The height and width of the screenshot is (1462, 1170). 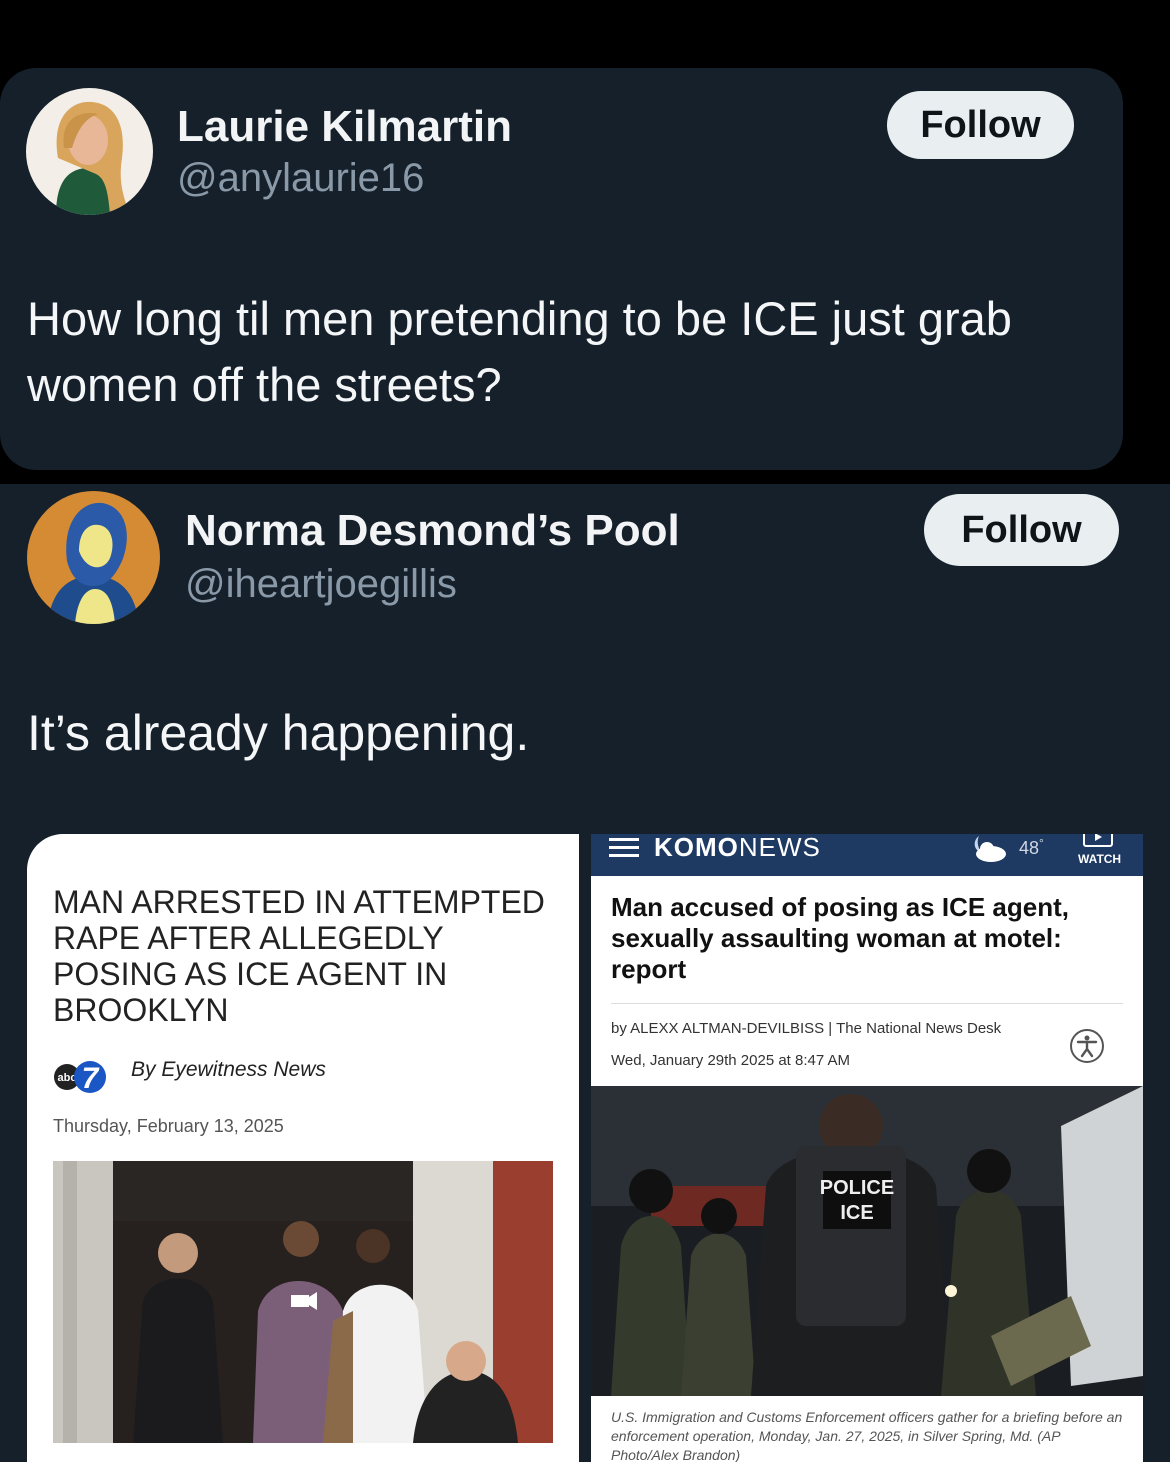 I want to click on divider, so click(x=867, y=1003).